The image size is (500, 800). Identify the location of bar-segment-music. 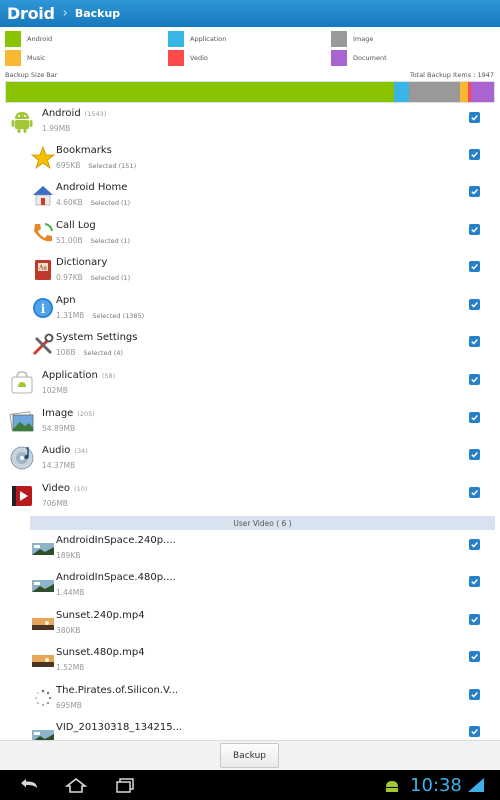
(464, 92).